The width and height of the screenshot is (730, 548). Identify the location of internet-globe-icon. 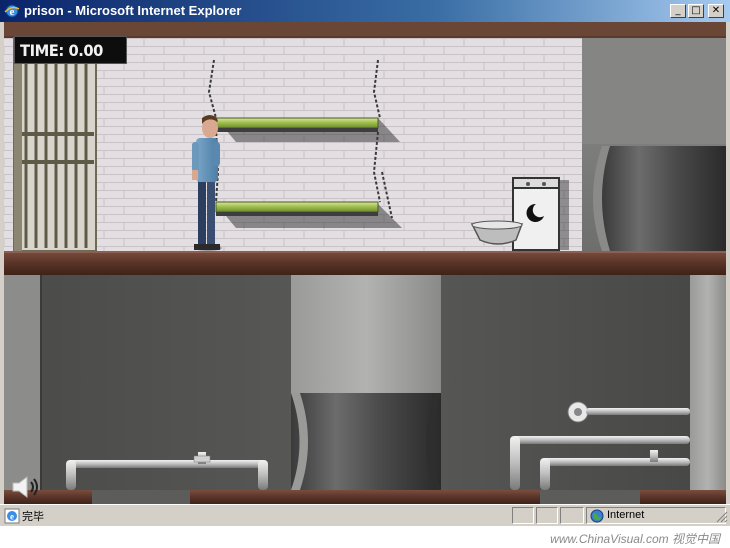
(597, 516).